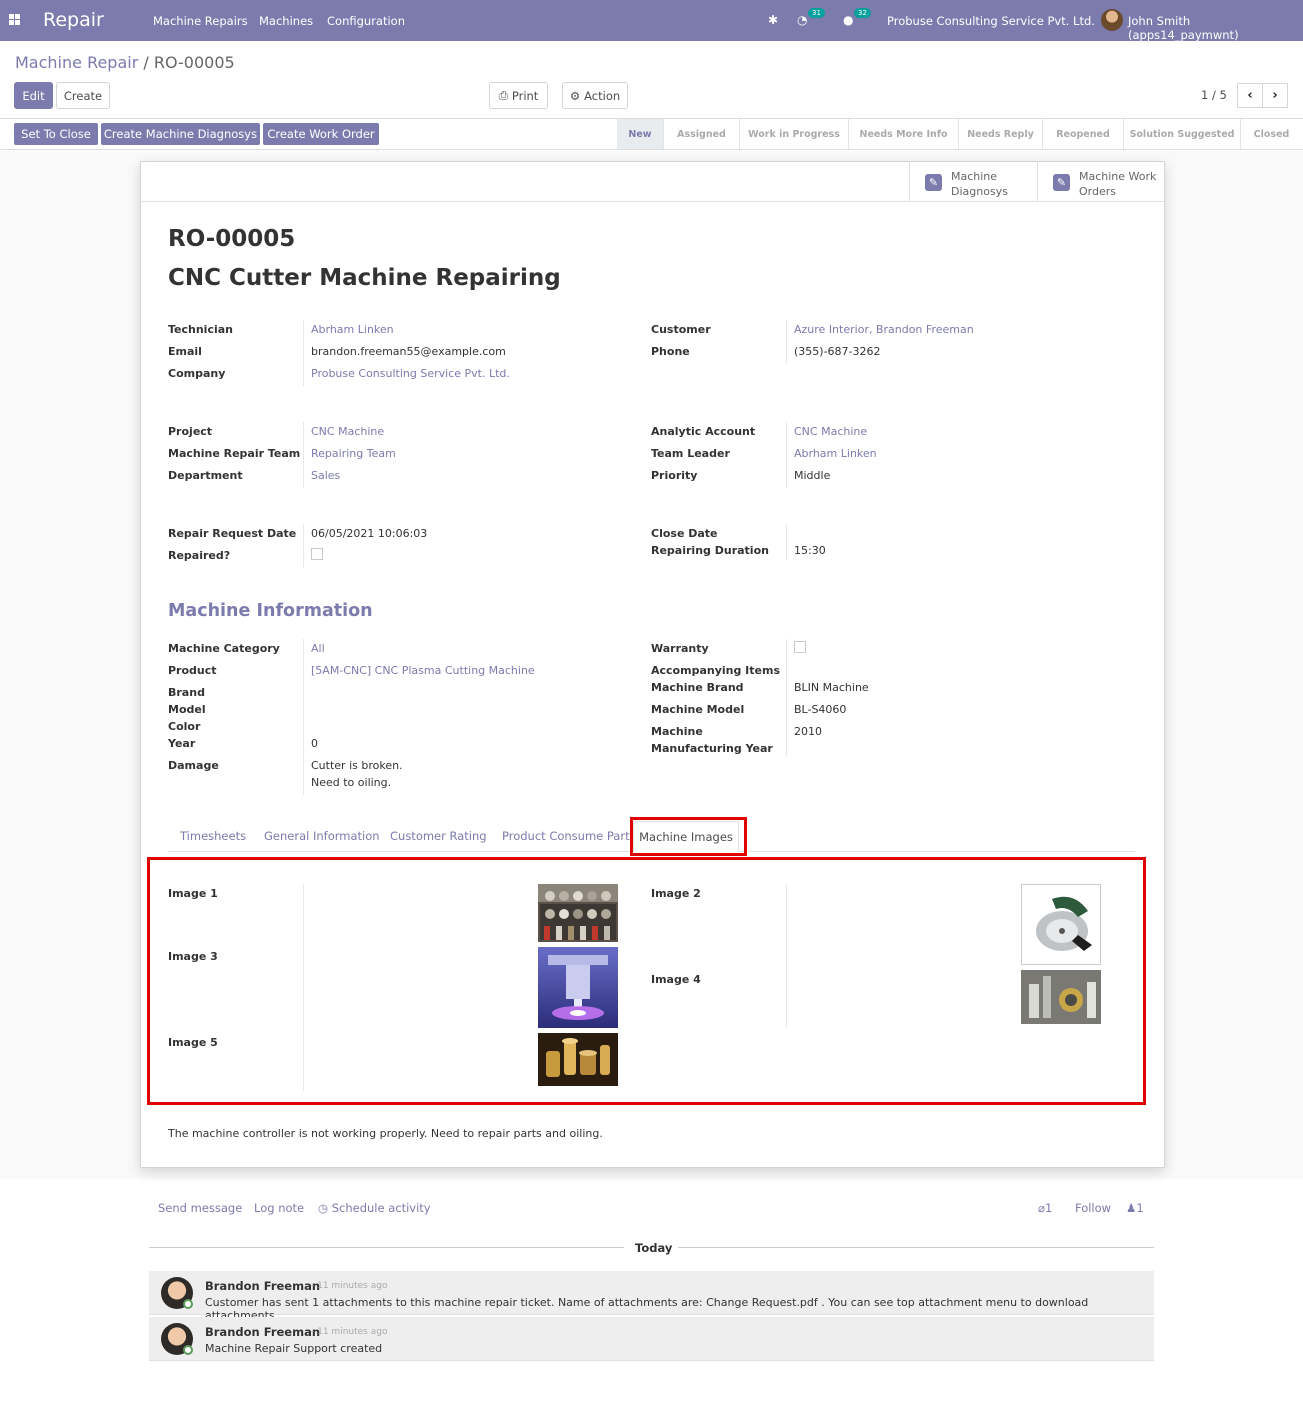 This screenshot has width=1303, height=1409. Describe the element at coordinates (979, 191) in the screenshot. I see `smart-button-label: Diagnosys` at that location.